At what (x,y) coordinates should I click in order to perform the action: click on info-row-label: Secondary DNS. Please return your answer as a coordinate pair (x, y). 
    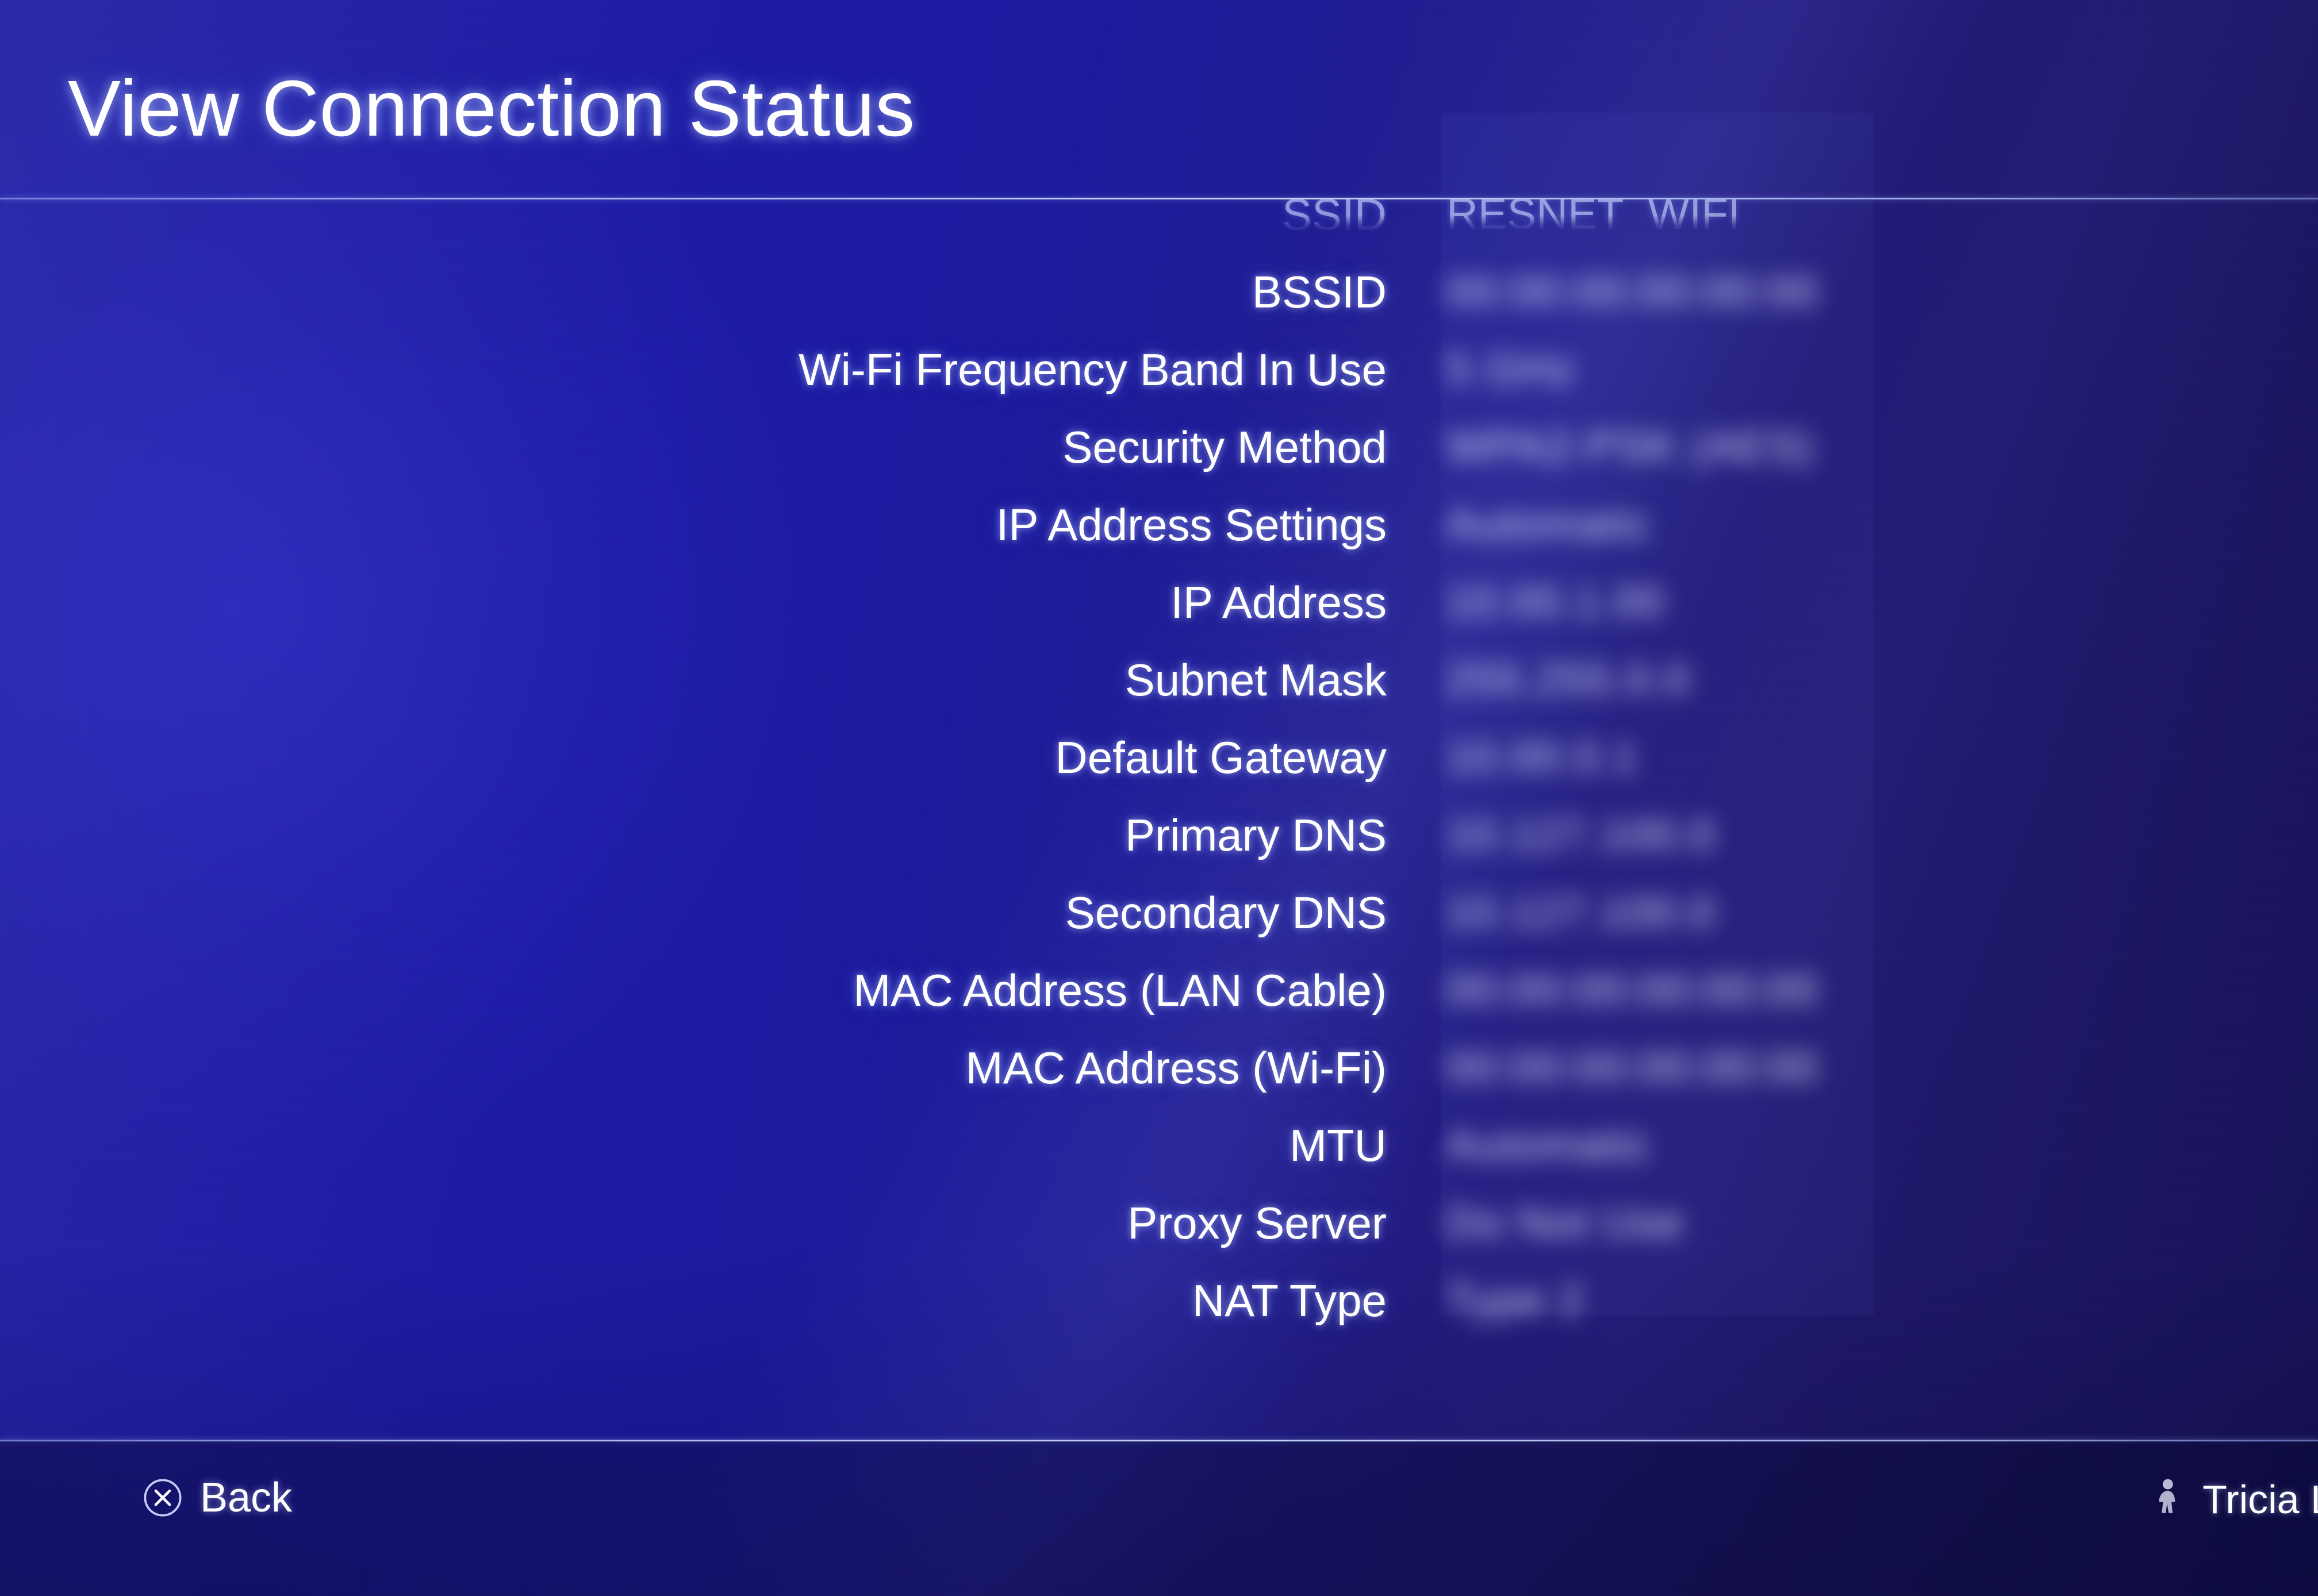
    Looking at the image, I should click on (1226, 913).